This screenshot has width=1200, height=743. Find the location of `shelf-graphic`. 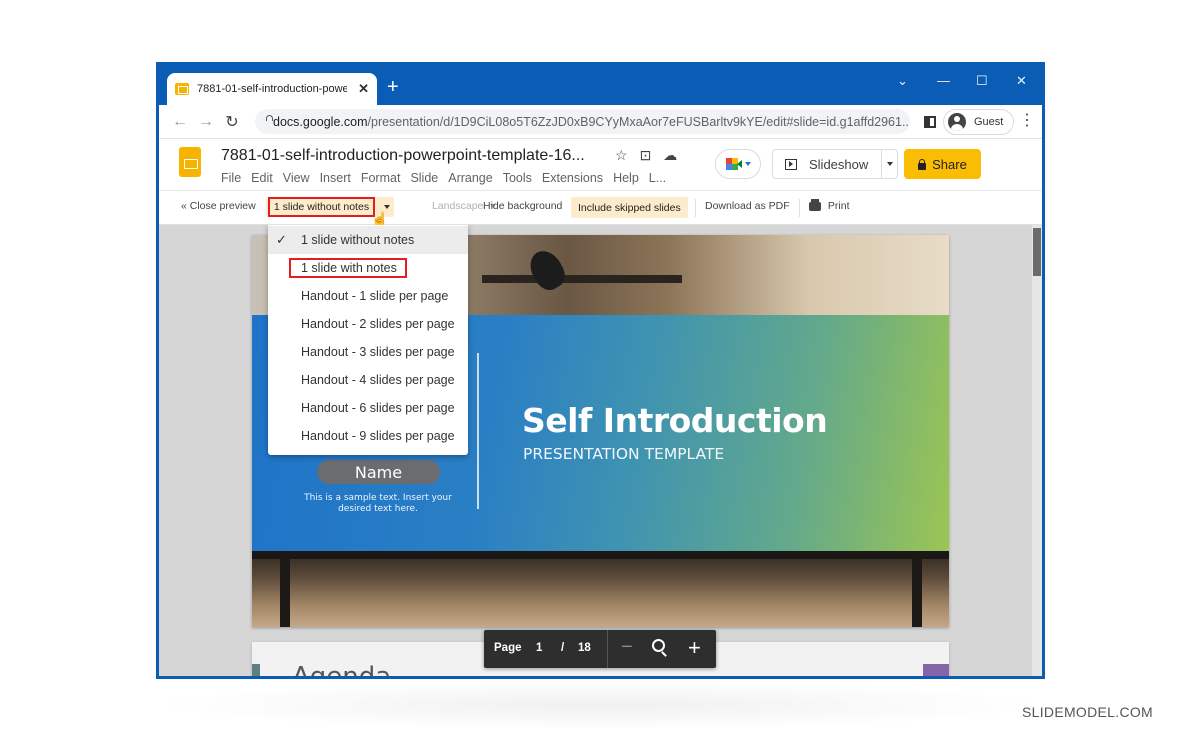

shelf-graphic is located at coordinates (582, 279).